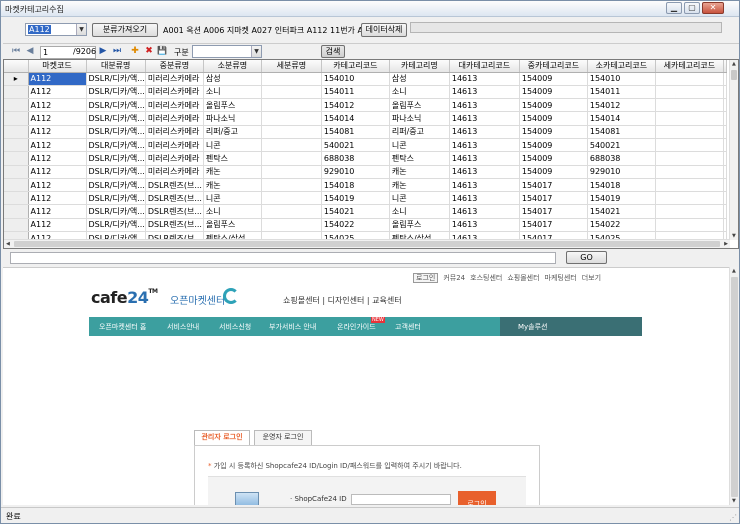  What do you see at coordinates (419, 79) in the screenshot?
I see `table-cell: 삼성` at bounding box center [419, 79].